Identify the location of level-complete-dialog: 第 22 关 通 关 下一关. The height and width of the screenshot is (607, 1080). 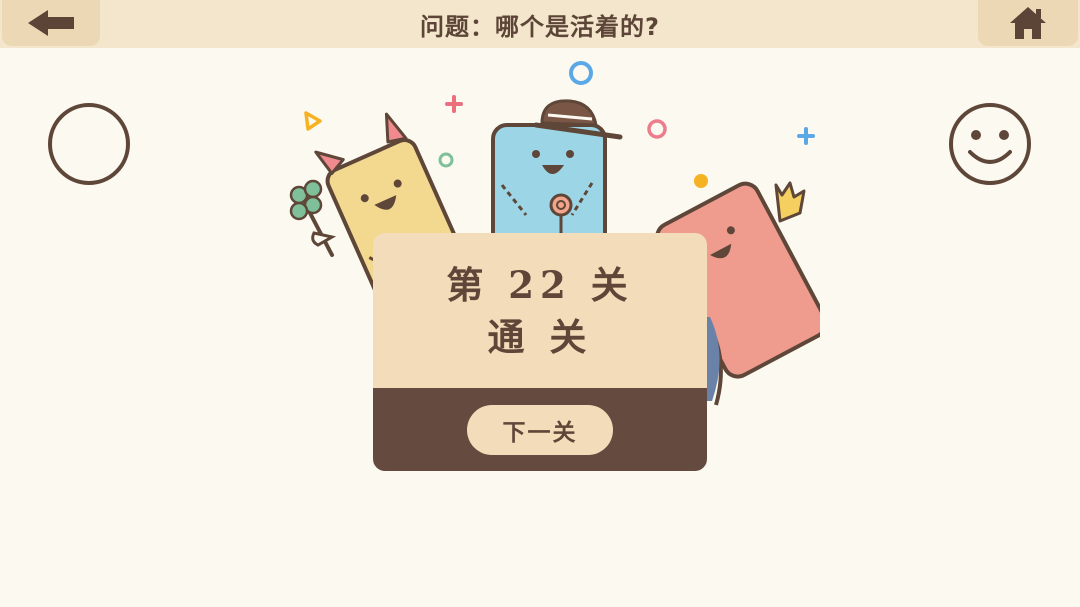
(540, 352).